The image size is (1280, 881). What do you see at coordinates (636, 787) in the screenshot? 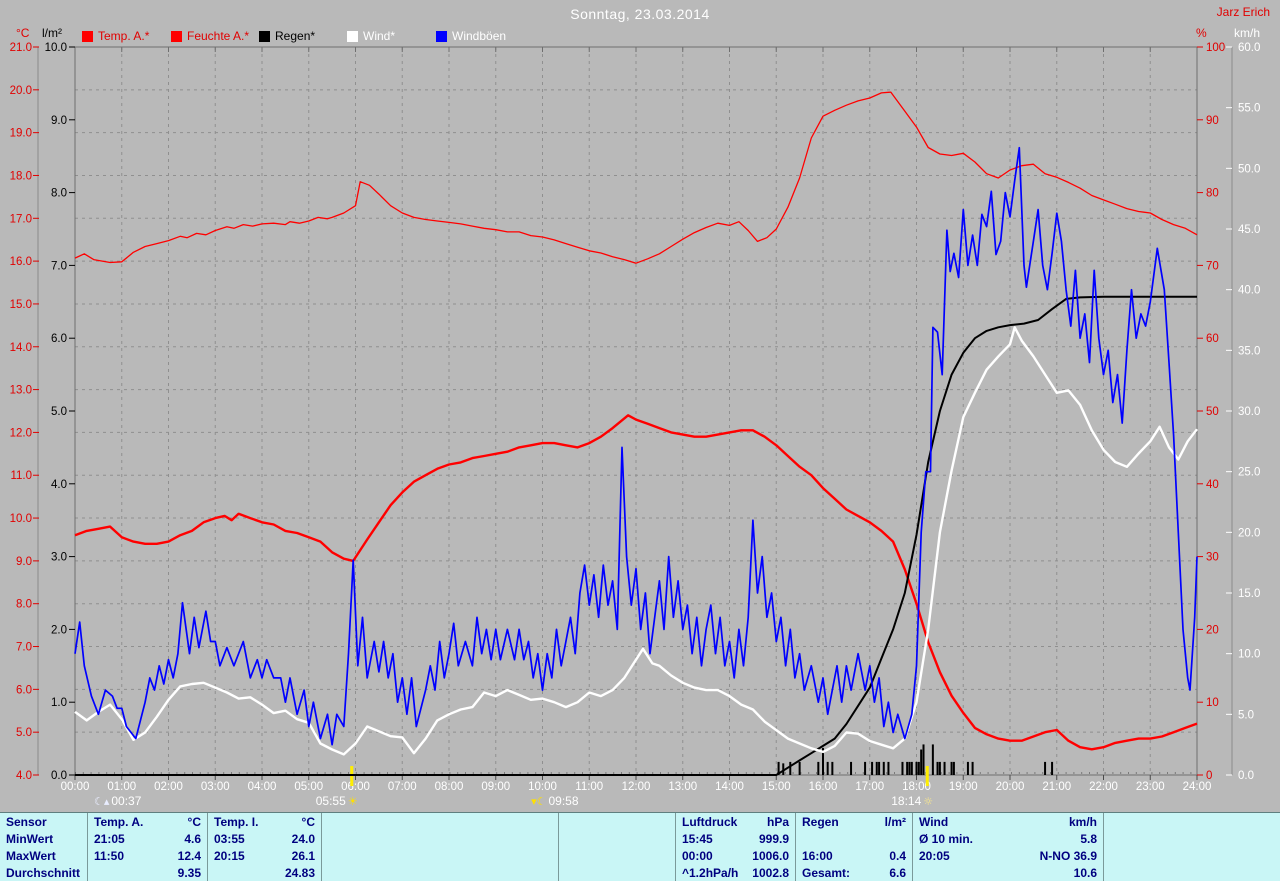
I see `x-axis-label: 12:00` at bounding box center [636, 787].